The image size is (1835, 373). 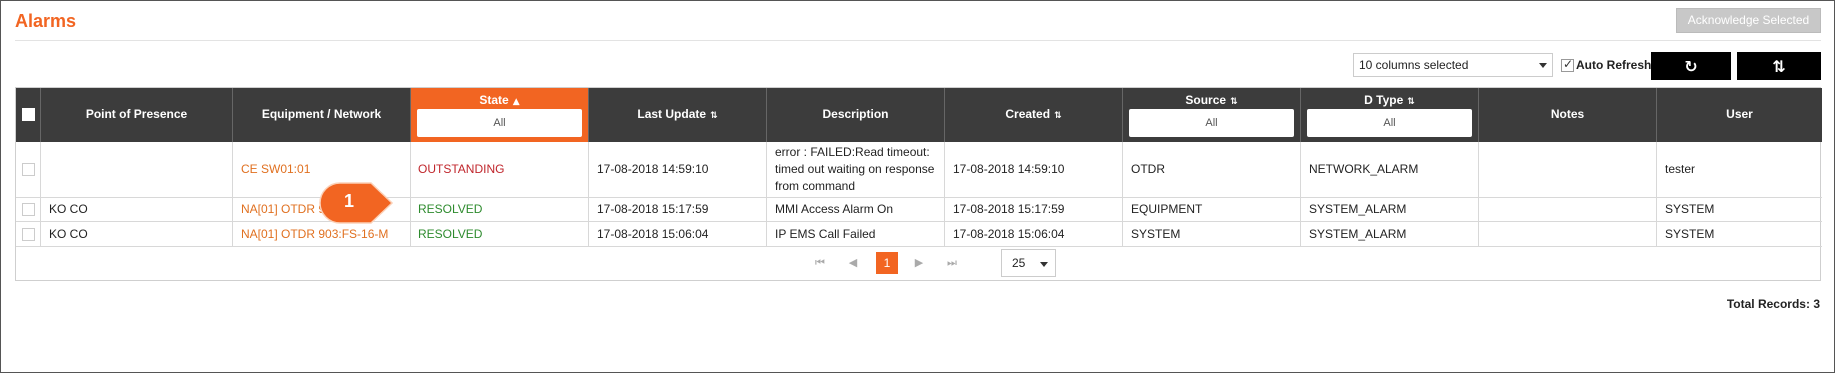 What do you see at coordinates (1034, 169) in the screenshot?
I see `created-cell: 17-08-2018 14:59:10` at bounding box center [1034, 169].